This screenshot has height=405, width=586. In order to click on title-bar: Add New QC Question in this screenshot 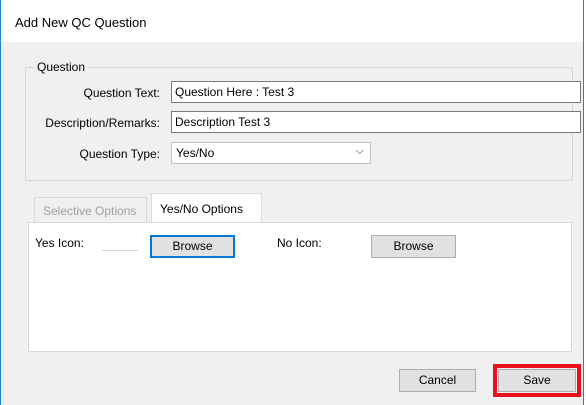, I will do `click(292, 21)`.